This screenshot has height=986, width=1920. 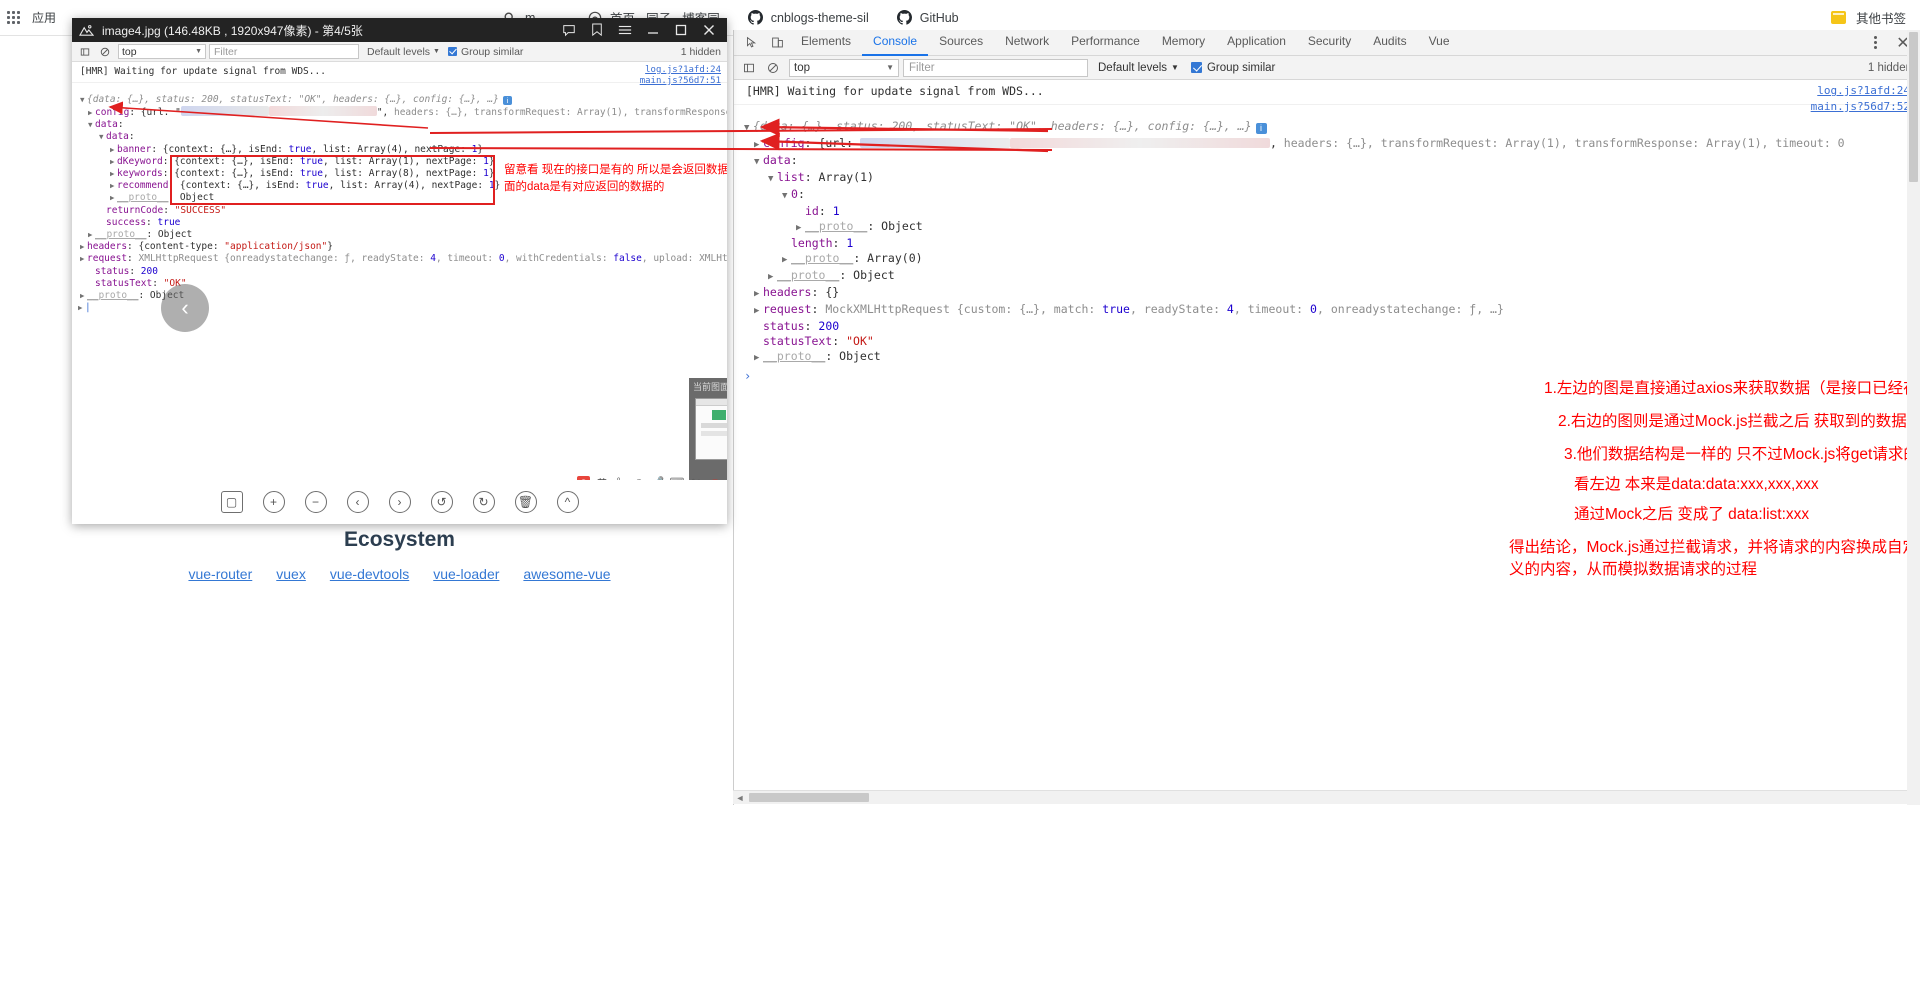 I want to click on rotate-right-icon: ↻, so click(x=483, y=502).